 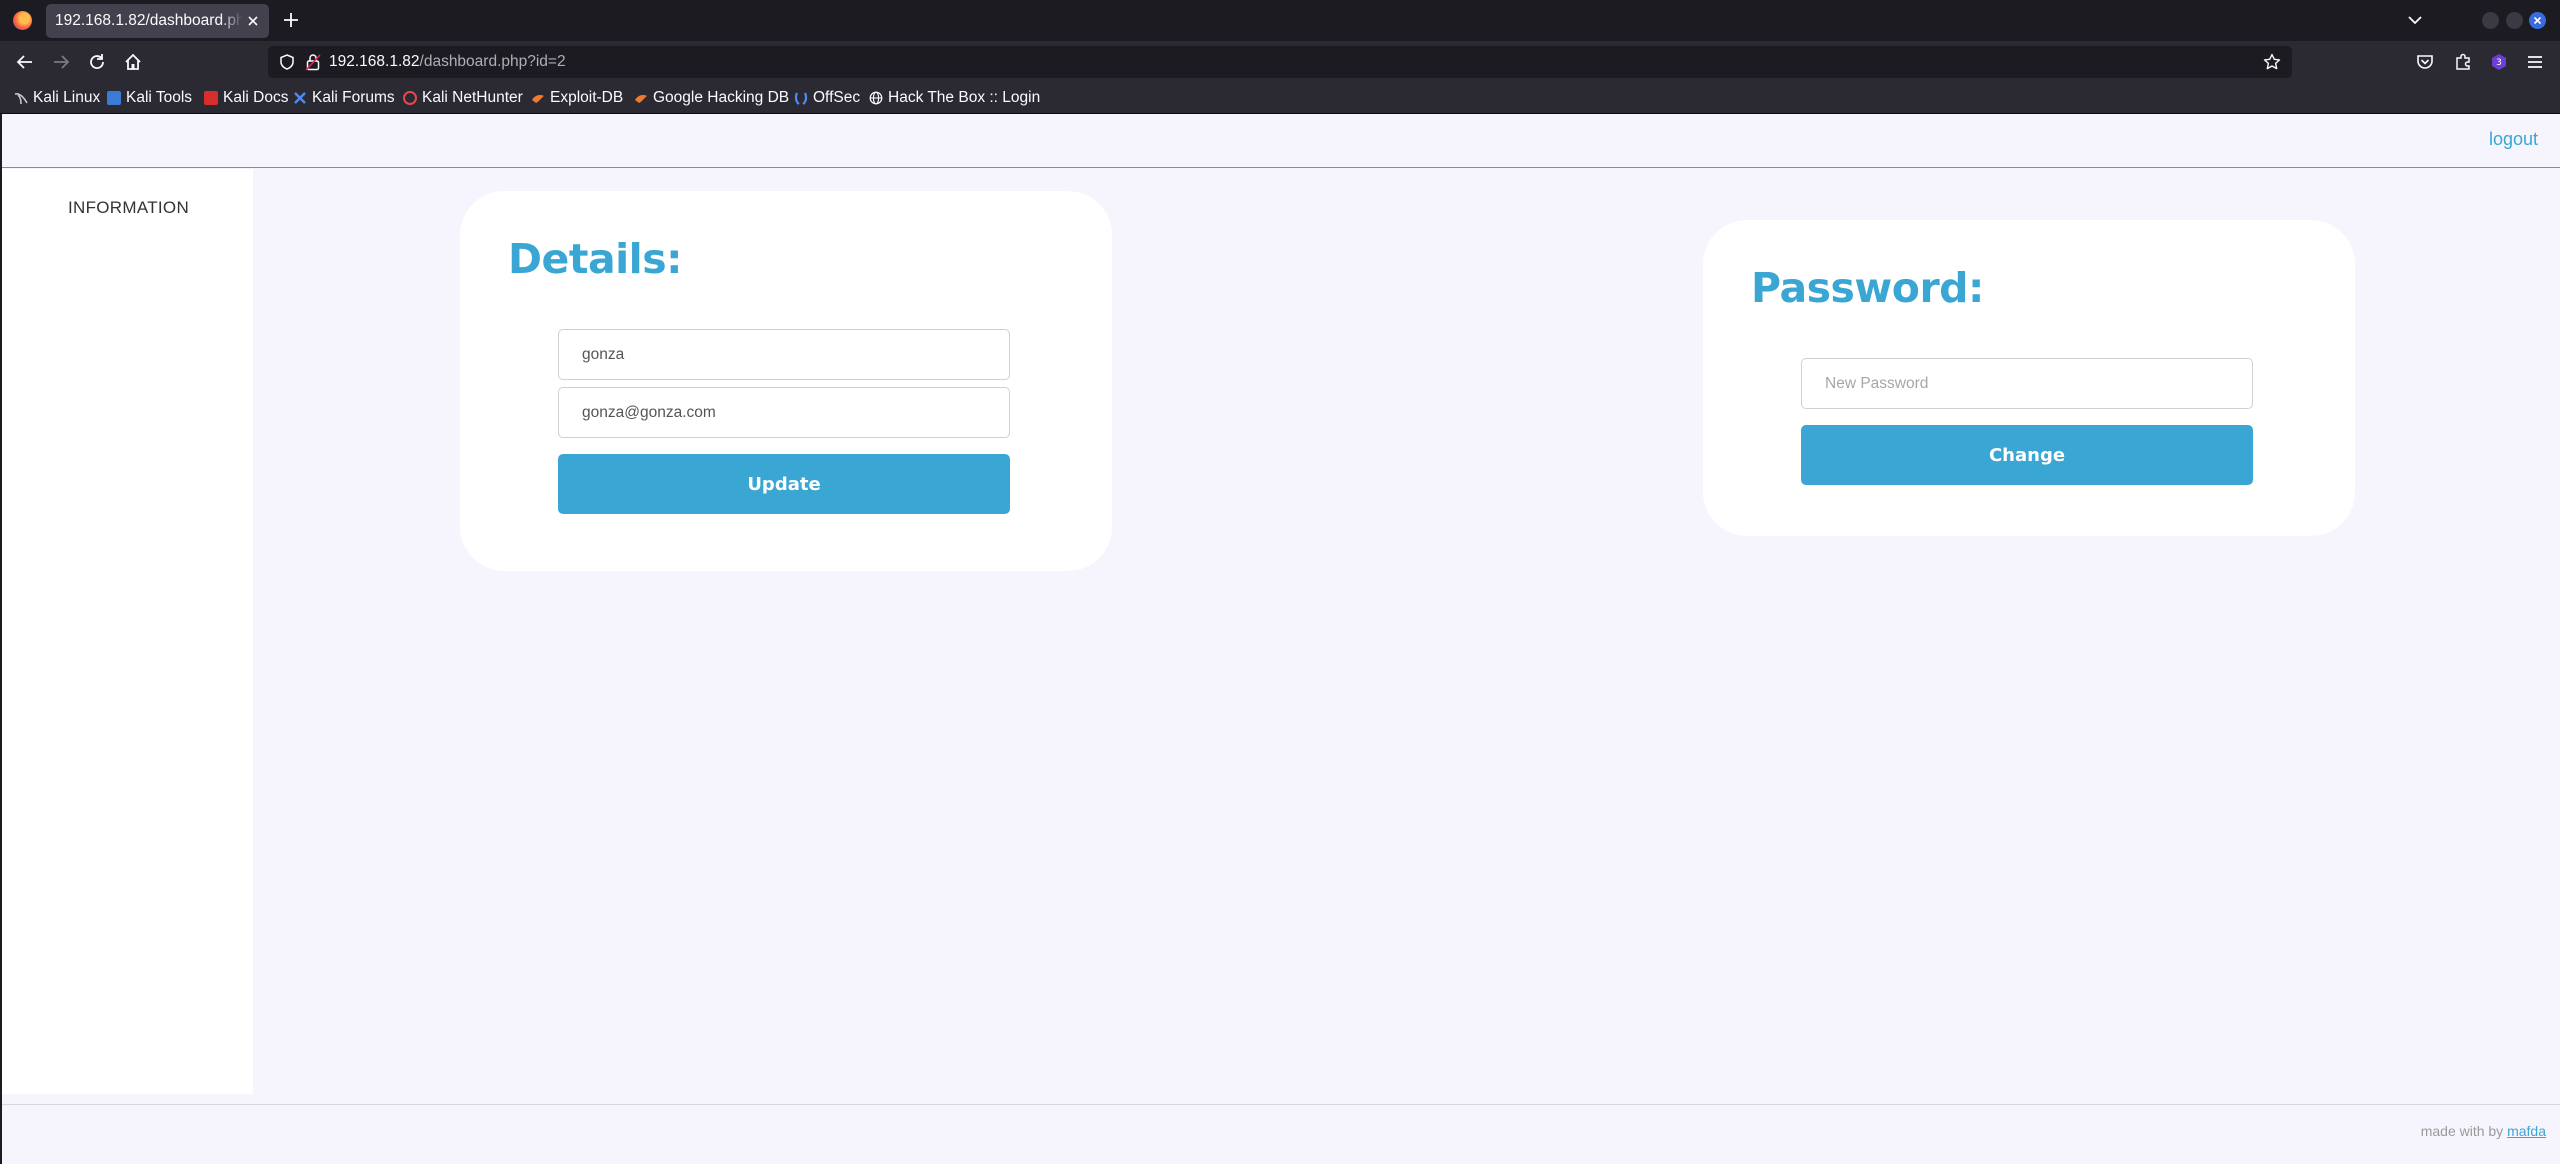 I want to click on globe-icon, so click(x=876, y=98).